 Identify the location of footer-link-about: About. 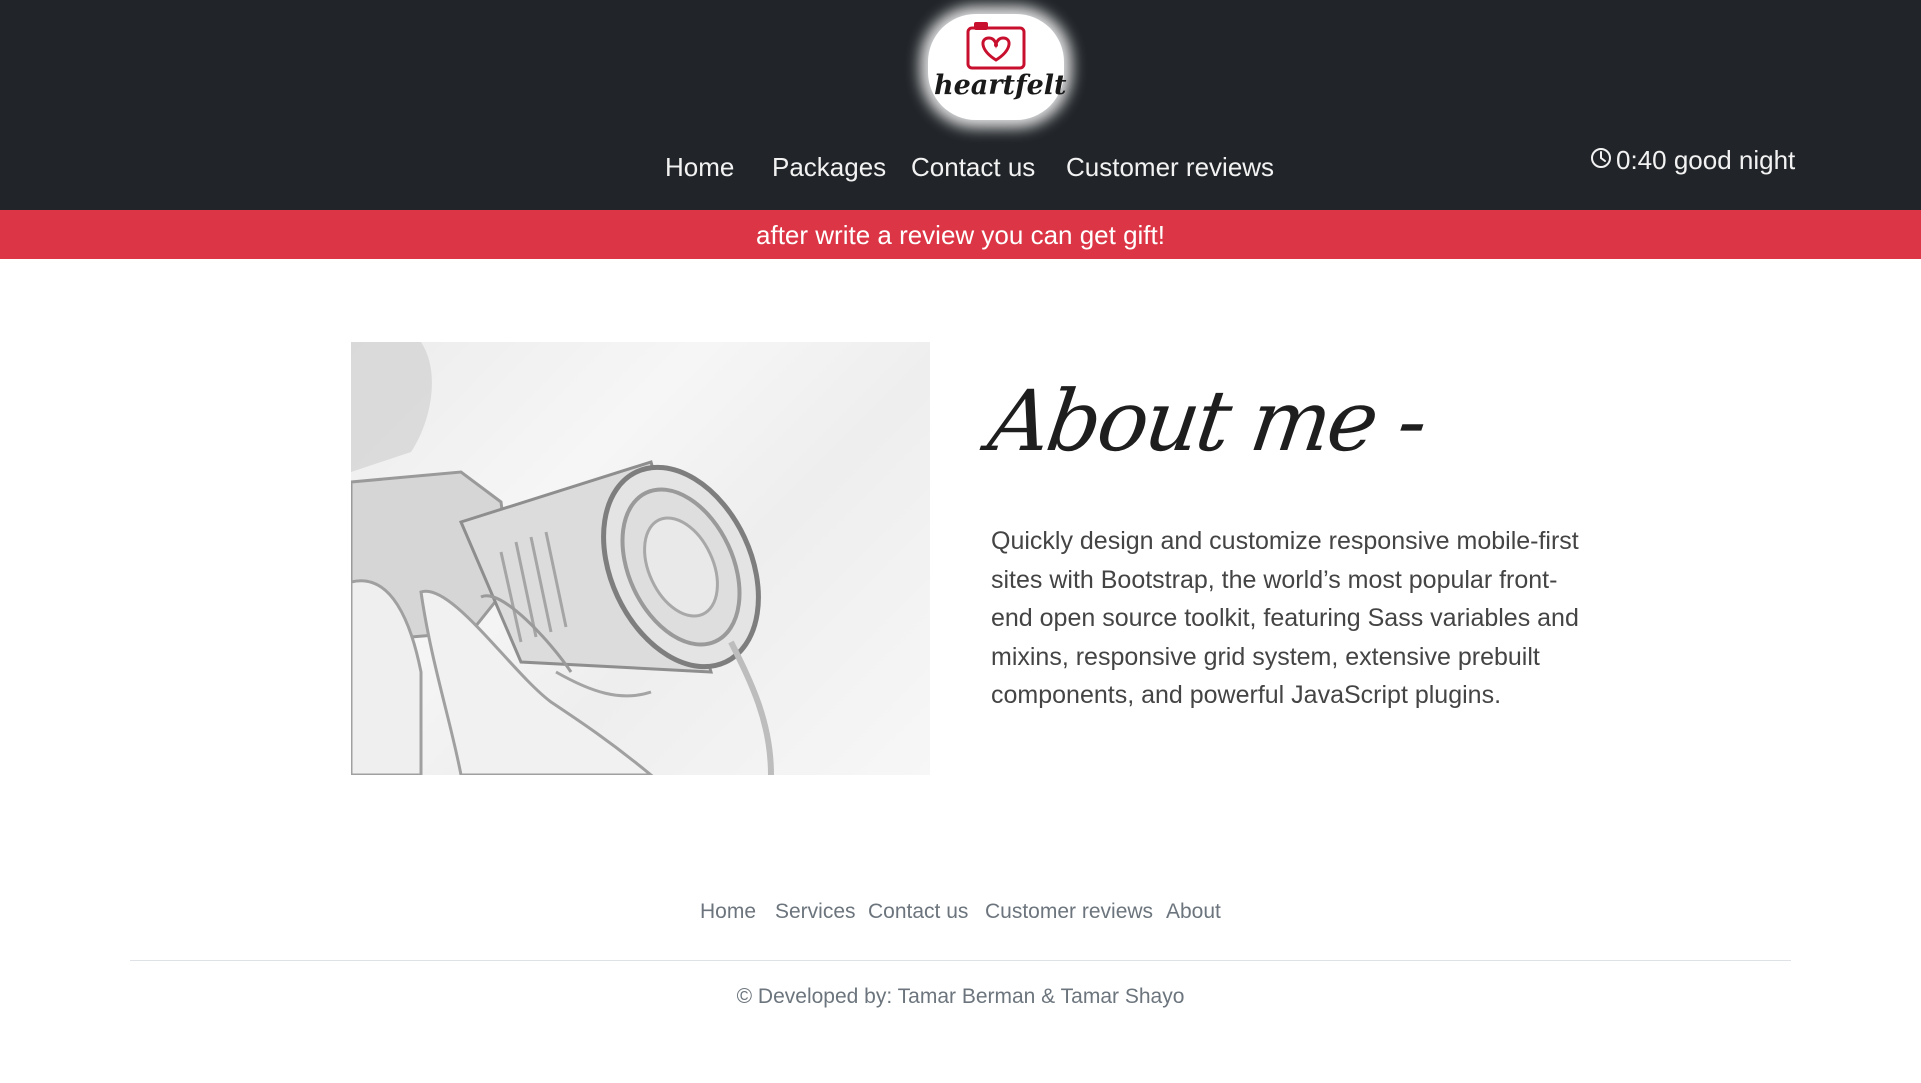
(1193, 912).